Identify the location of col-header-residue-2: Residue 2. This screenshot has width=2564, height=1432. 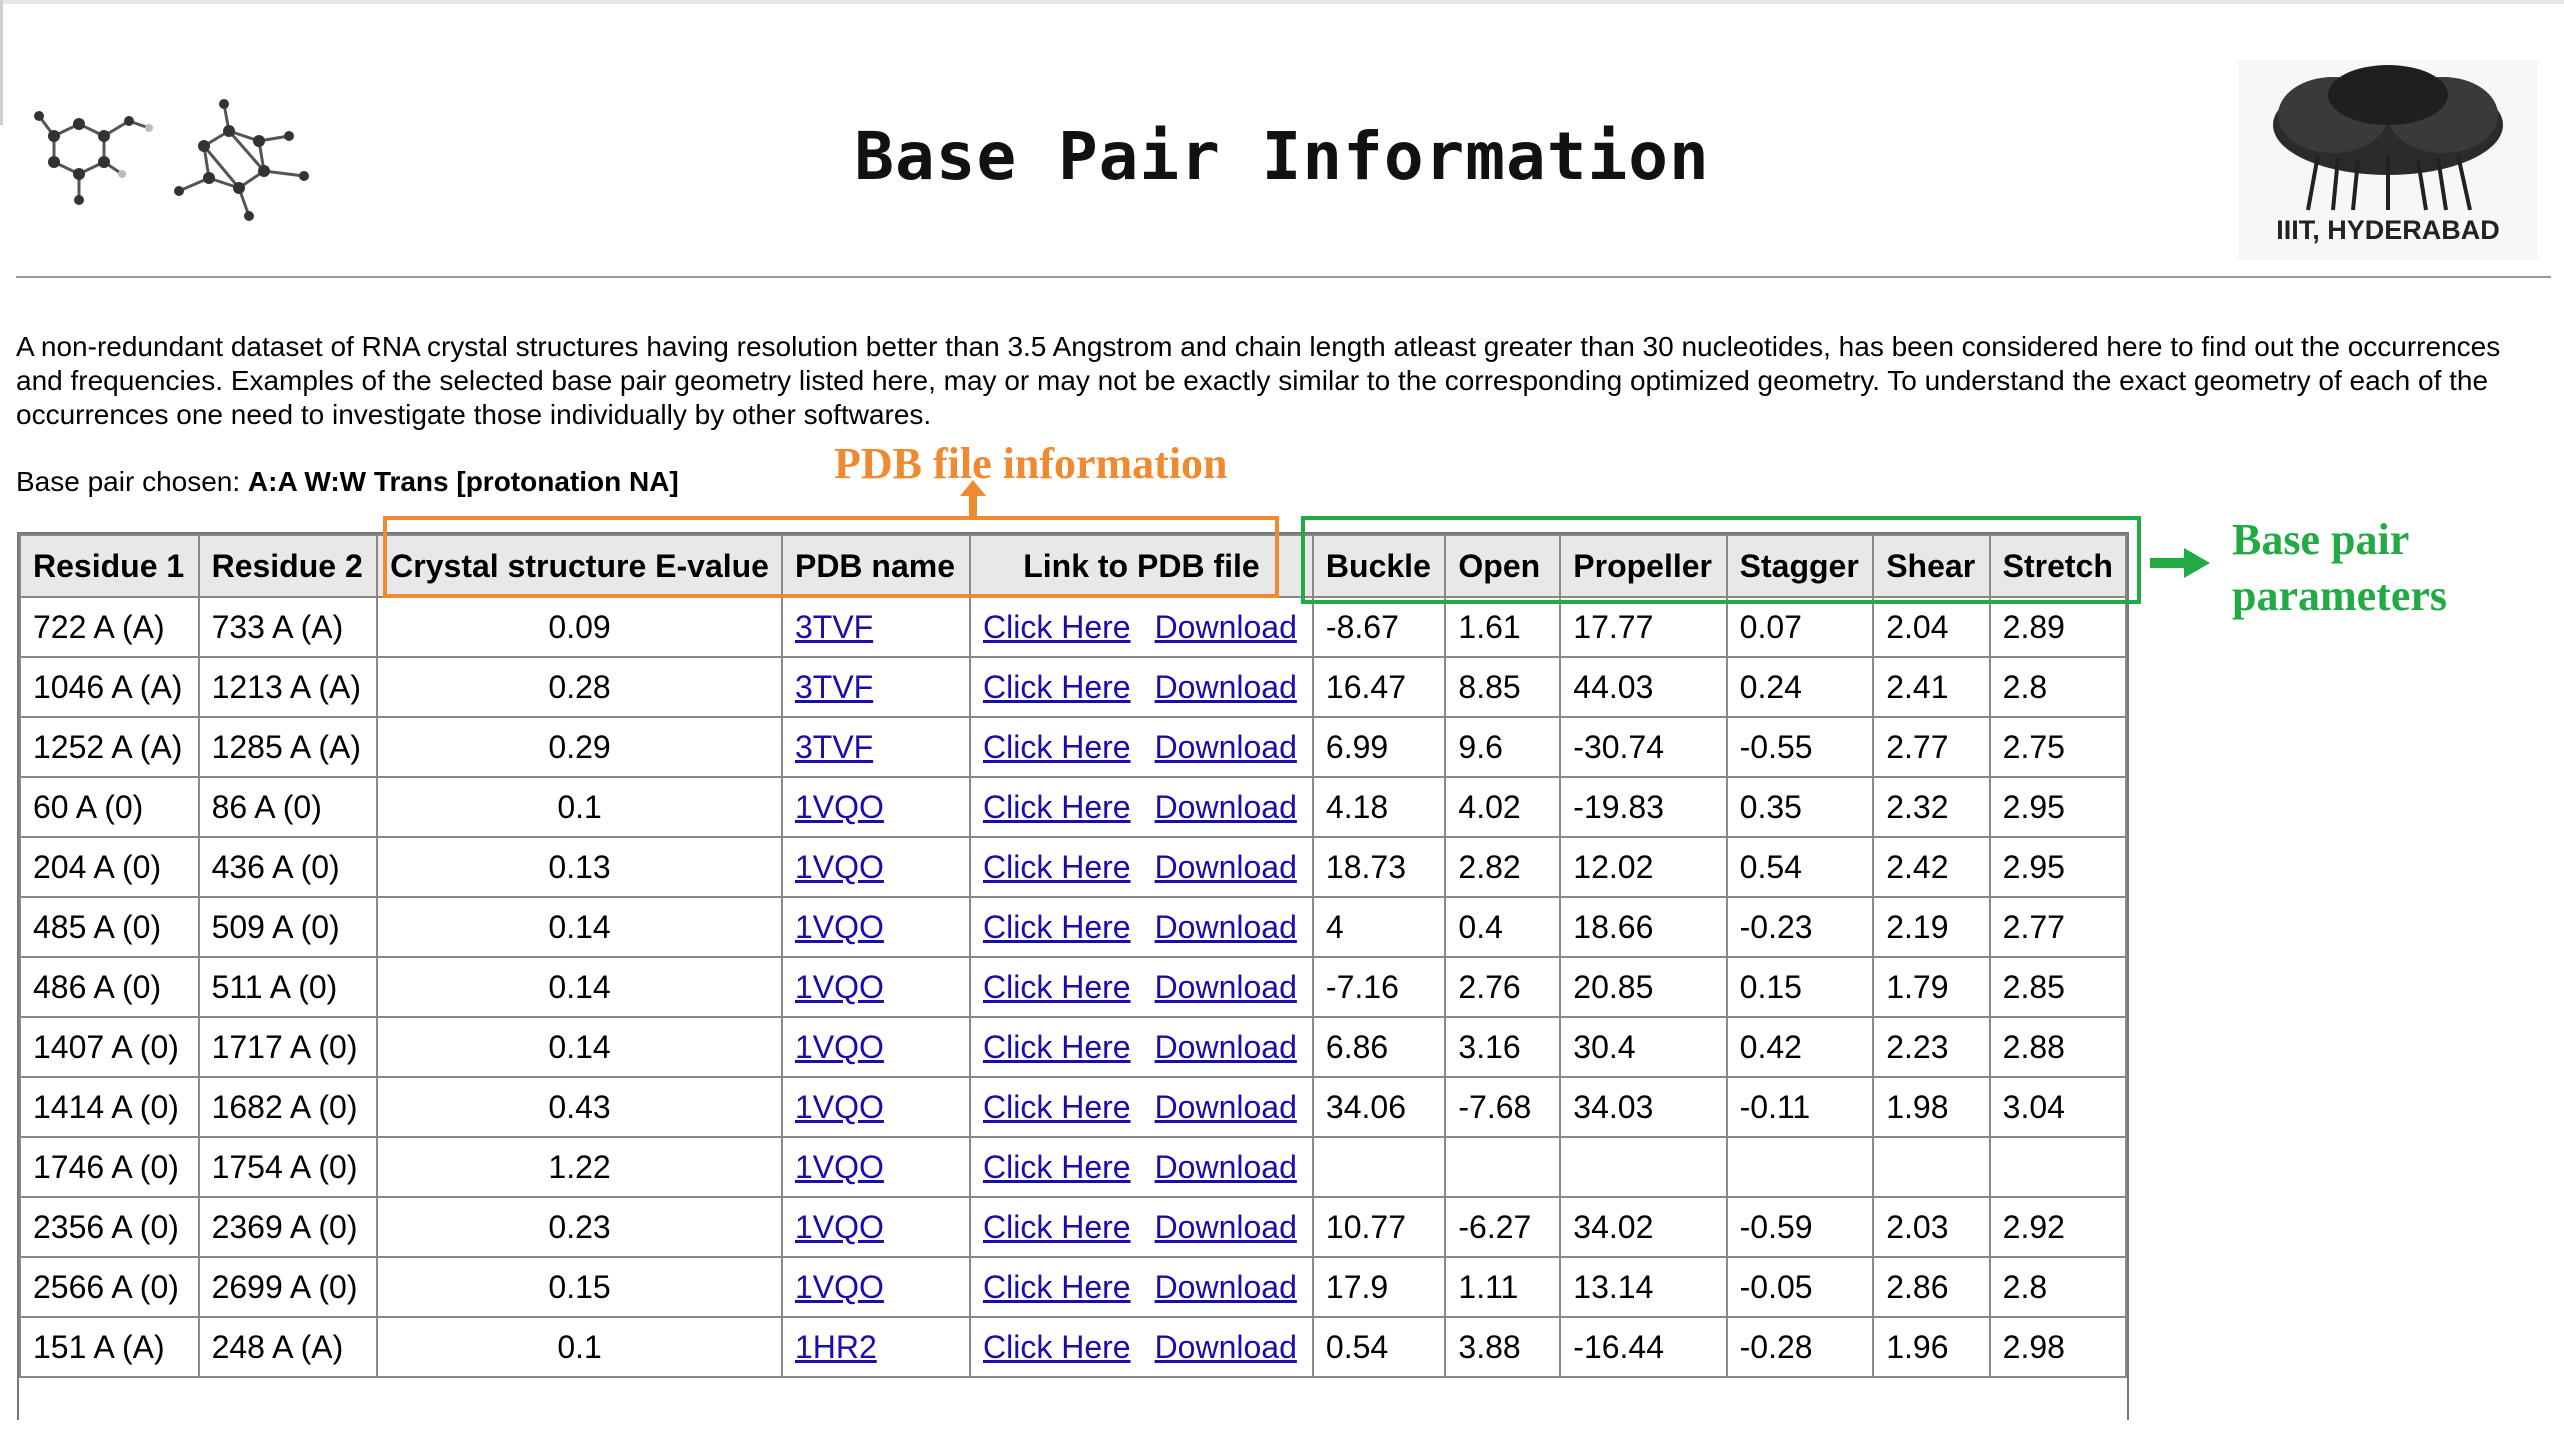
(288, 566).